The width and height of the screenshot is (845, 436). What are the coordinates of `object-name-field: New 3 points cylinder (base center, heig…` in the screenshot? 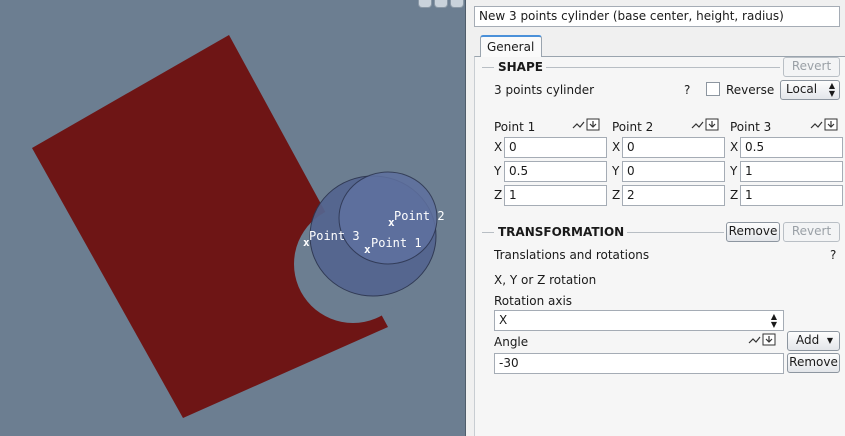 It's located at (657, 16).